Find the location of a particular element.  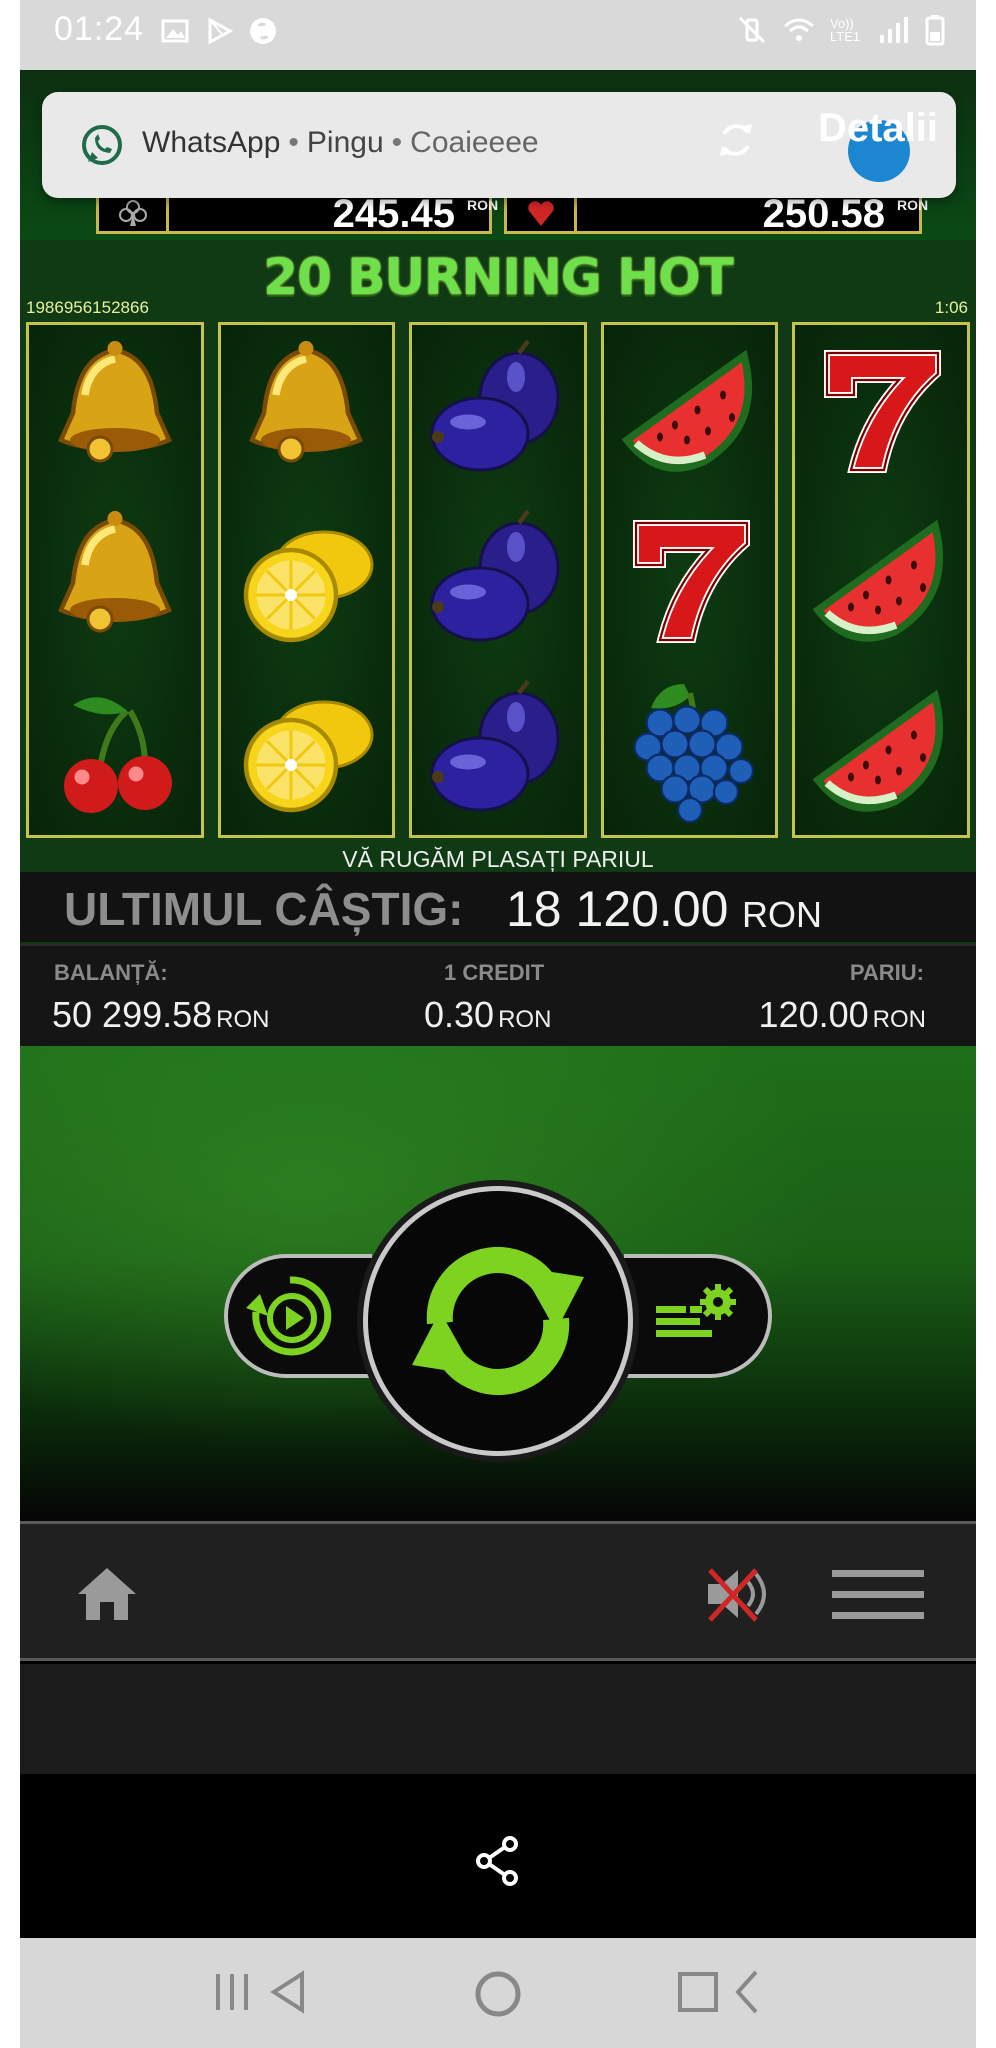

vibrate-mute-icon is located at coordinates (752, 30).